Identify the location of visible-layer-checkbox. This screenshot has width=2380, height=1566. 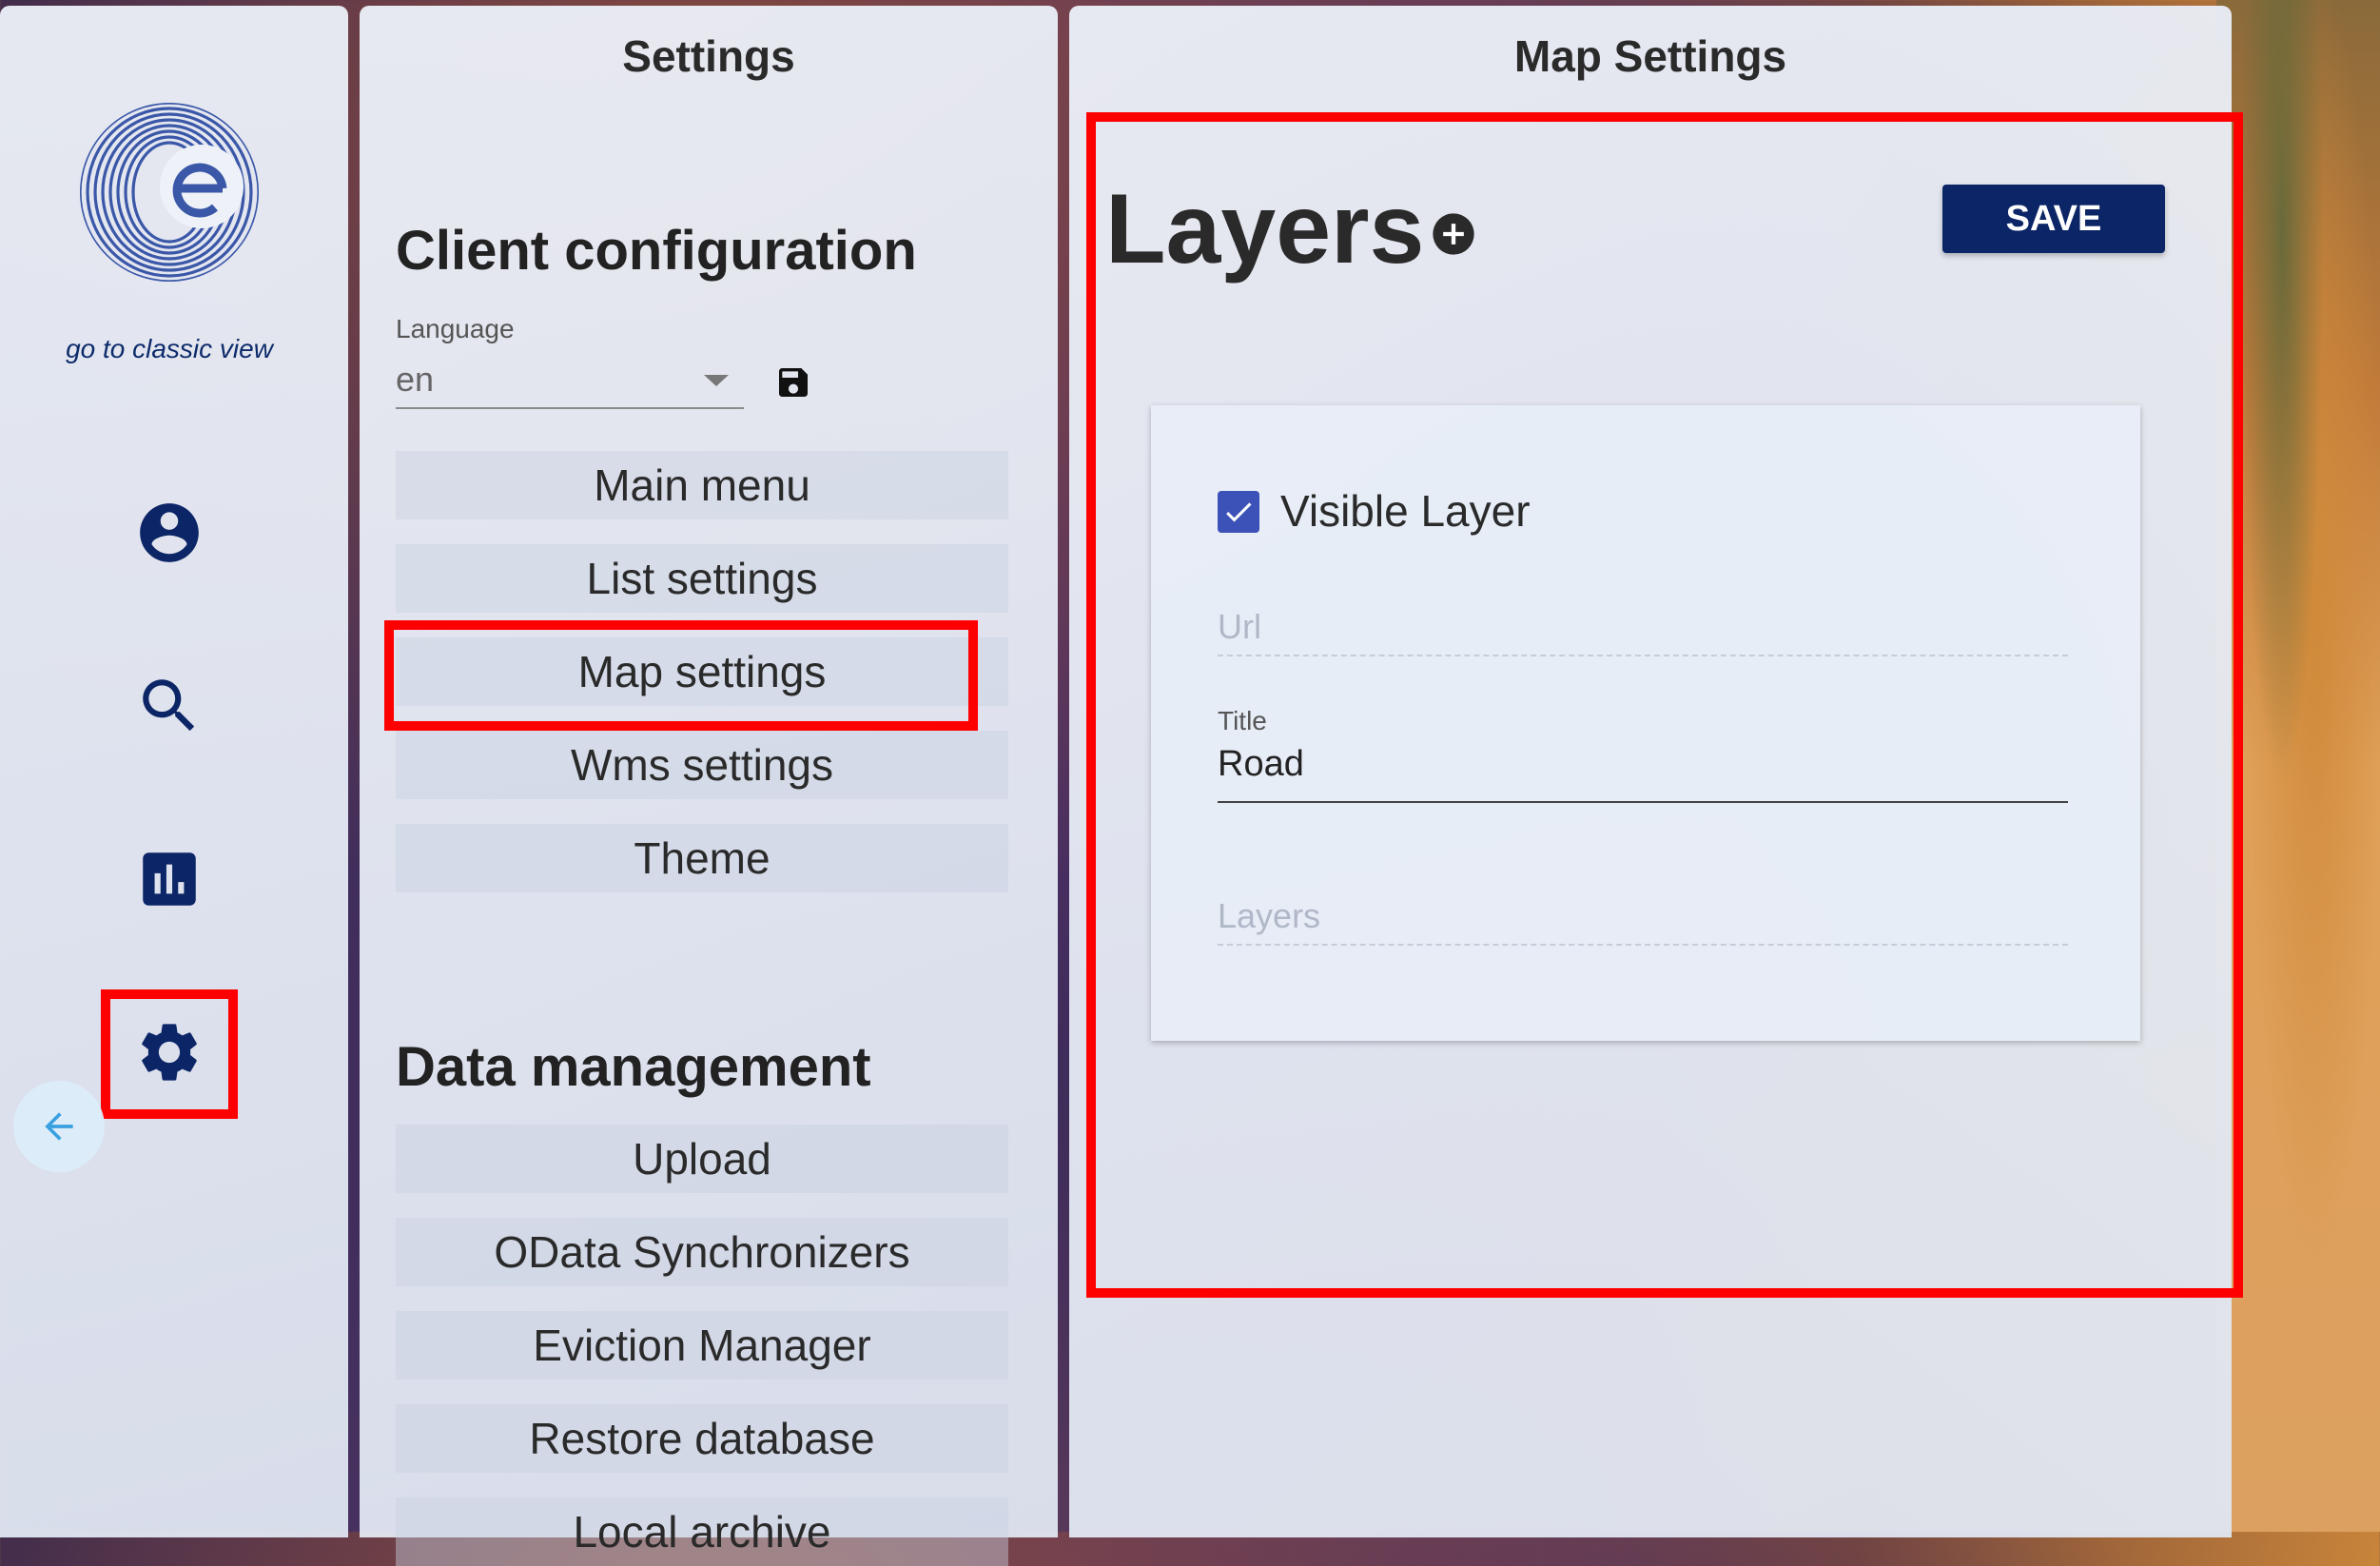
(1238, 512).